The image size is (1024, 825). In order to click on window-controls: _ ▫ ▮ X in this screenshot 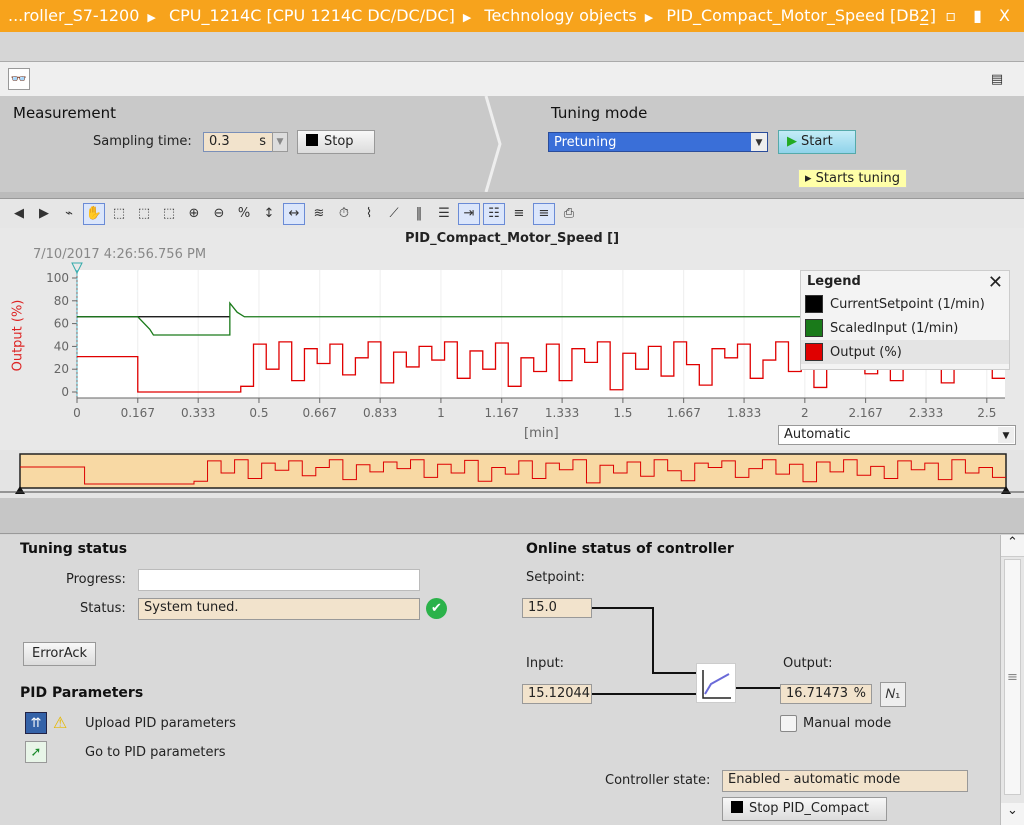, I will do `click(968, 16)`.